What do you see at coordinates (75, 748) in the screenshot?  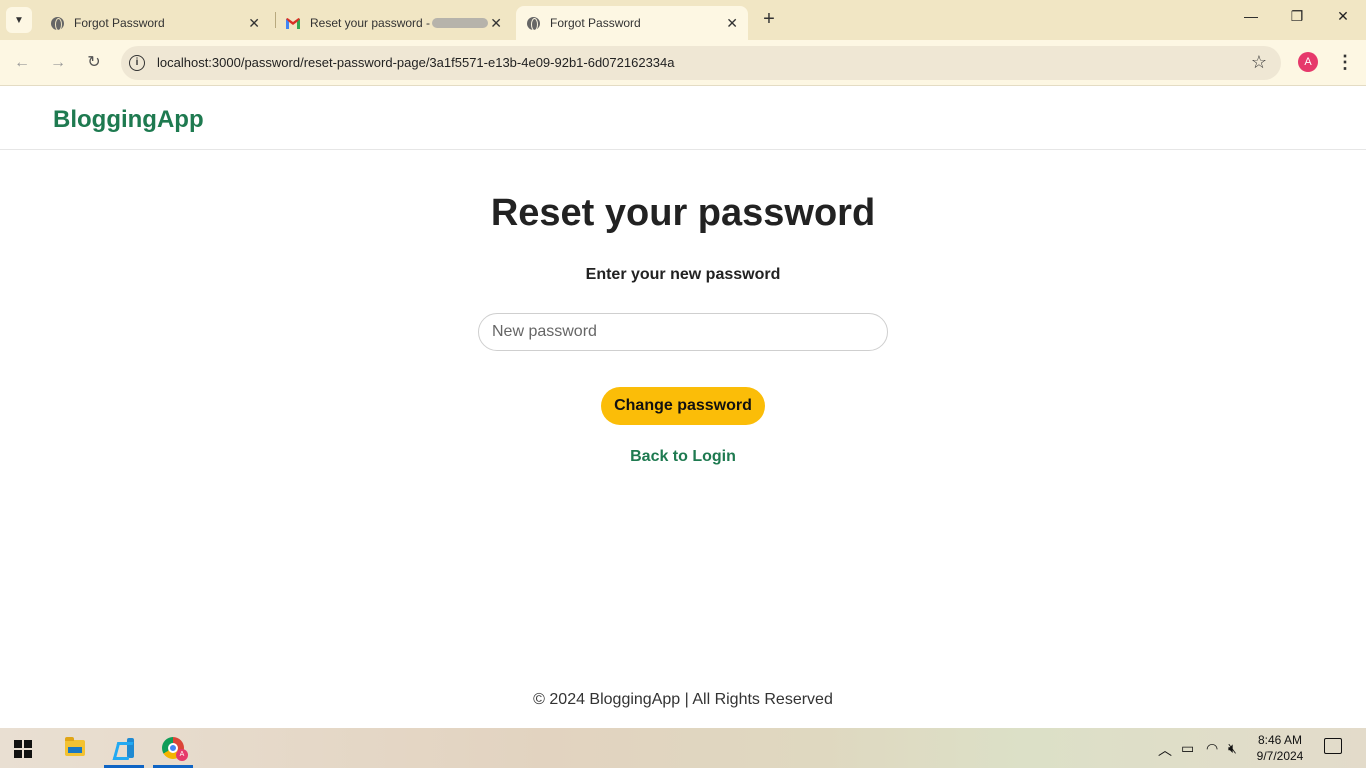 I see `file-explorer-icon` at bounding box center [75, 748].